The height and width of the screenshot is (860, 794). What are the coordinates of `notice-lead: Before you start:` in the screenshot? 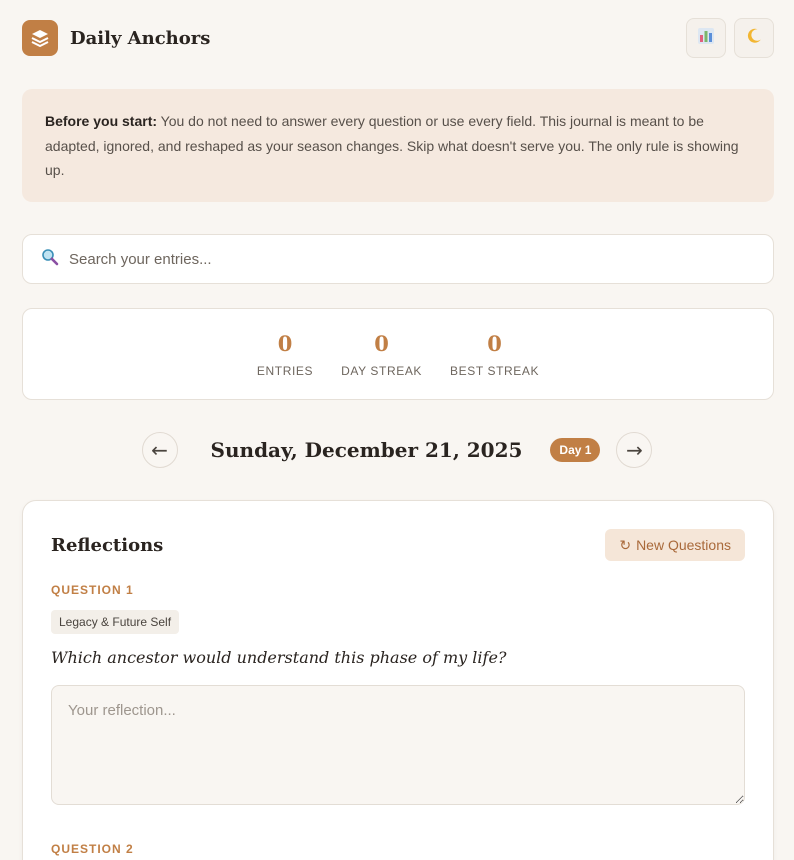 It's located at (101, 121).